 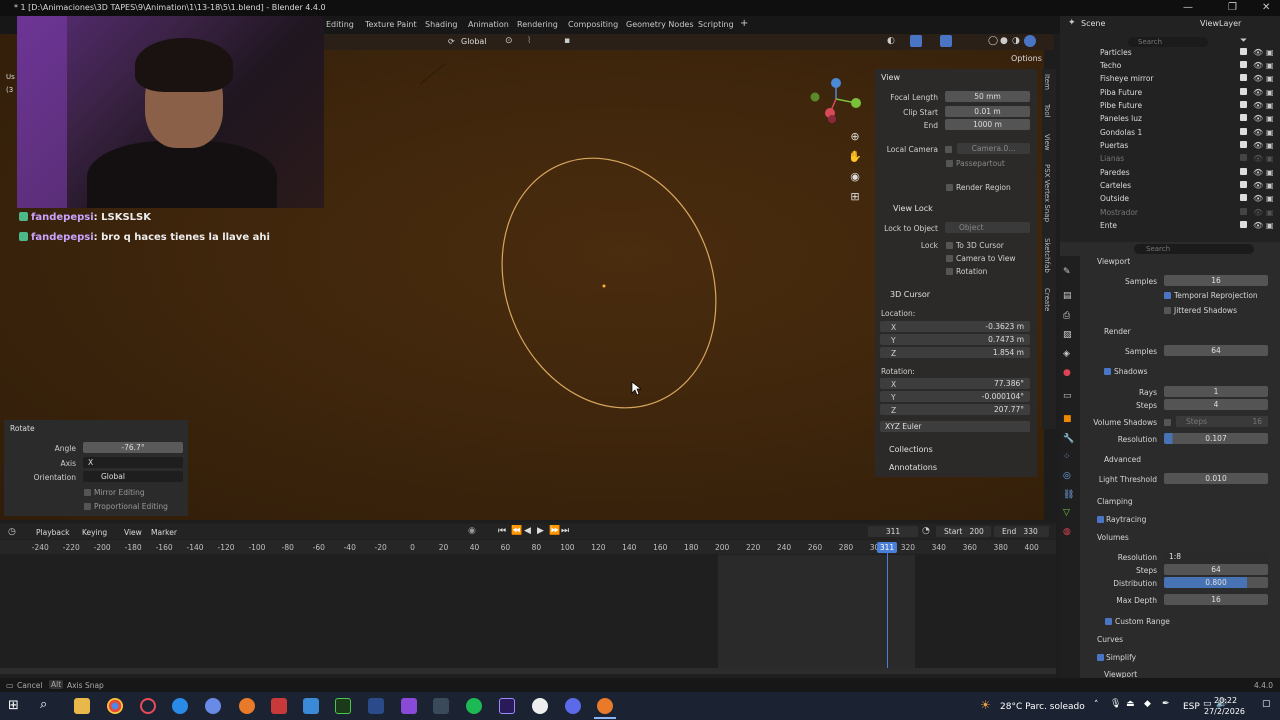 I want to click on render-region-checkbox, so click(x=949, y=187).